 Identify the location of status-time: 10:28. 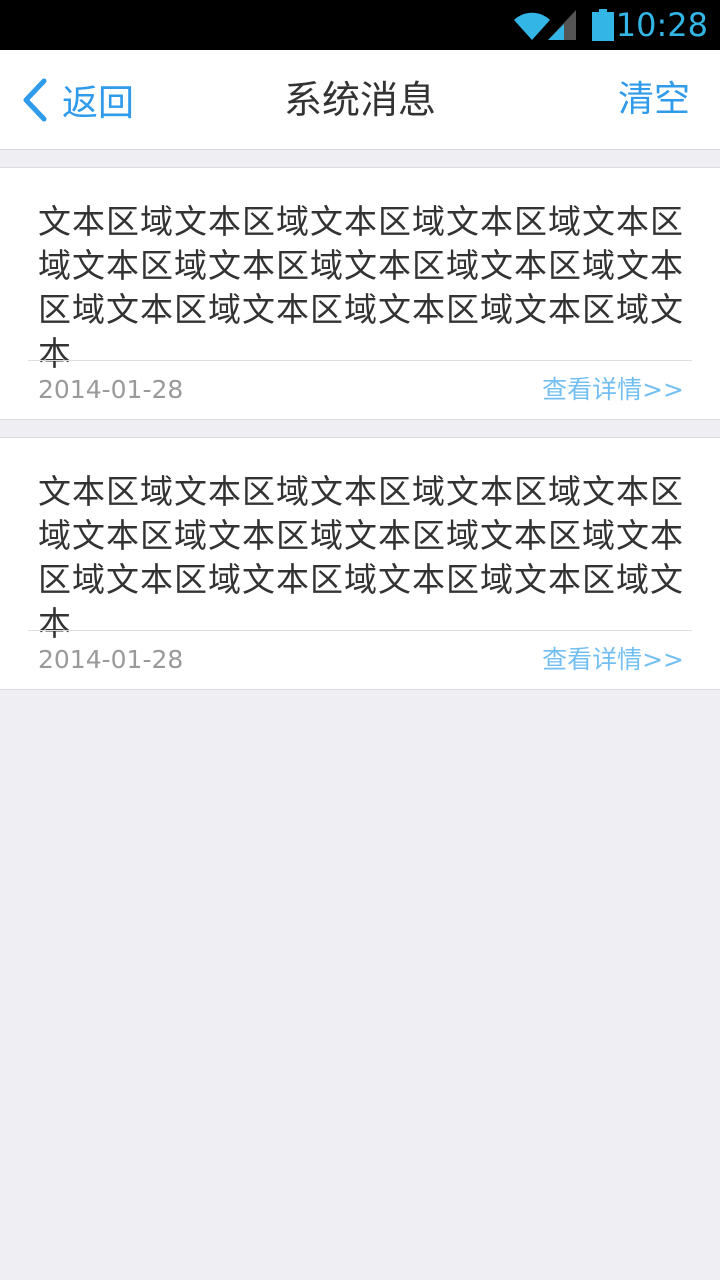
(661, 25).